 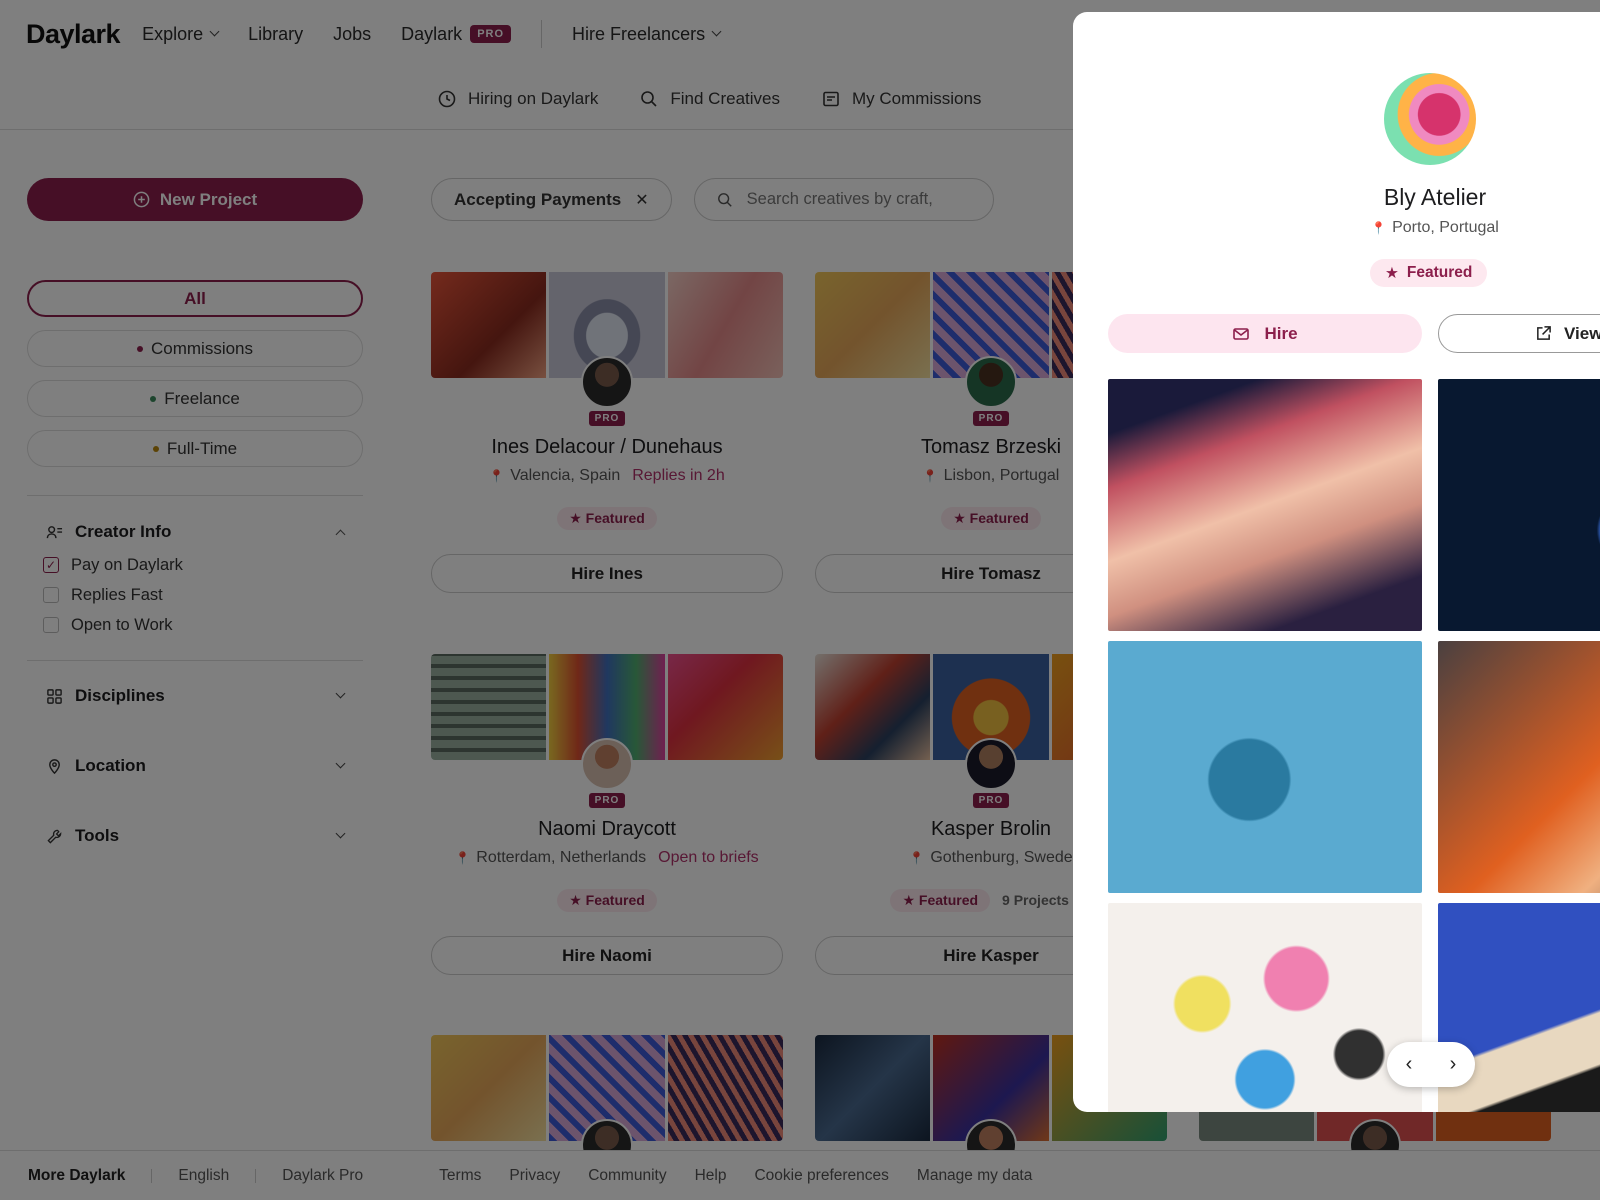 I want to click on mail-icon, so click(x=1241, y=333).